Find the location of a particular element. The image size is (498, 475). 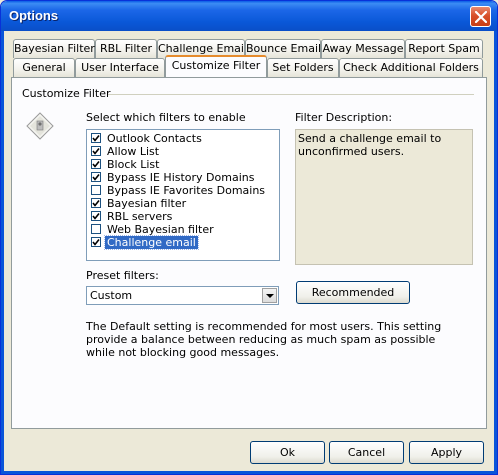

close-icon is located at coordinates (481, 17).